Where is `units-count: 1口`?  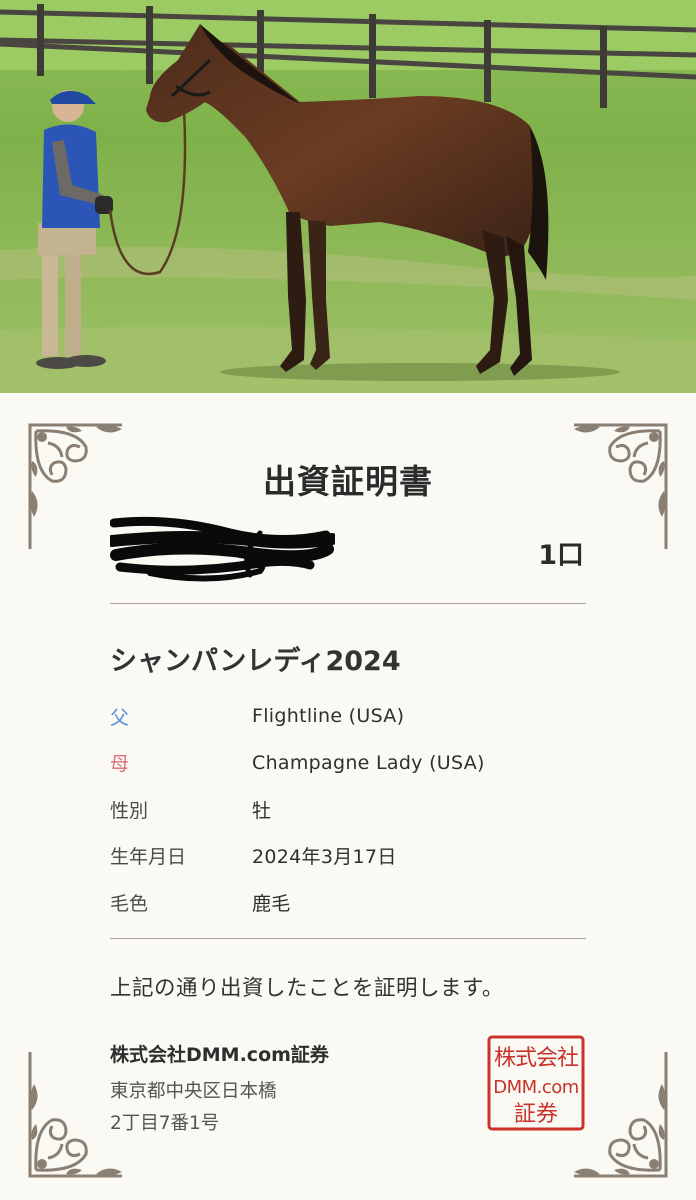 units-count: 1口 is located at coordinates (561, 555).